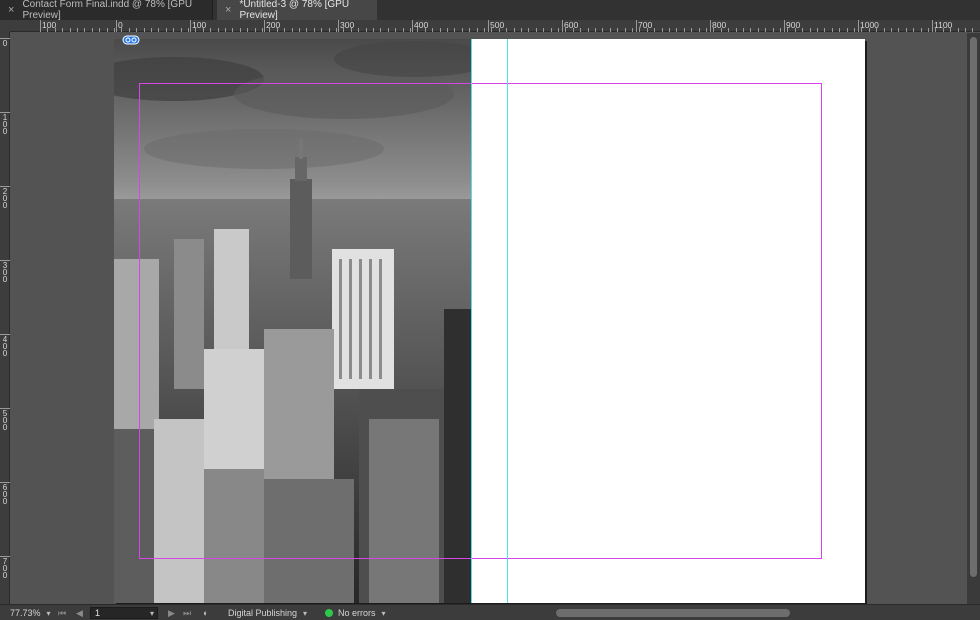 This screenshot has height=620, width=980. What do you see at coordinates (973, 307) in the screenshot?
I see `vertical-scroll-thumb` at bounding box center [973, 307].